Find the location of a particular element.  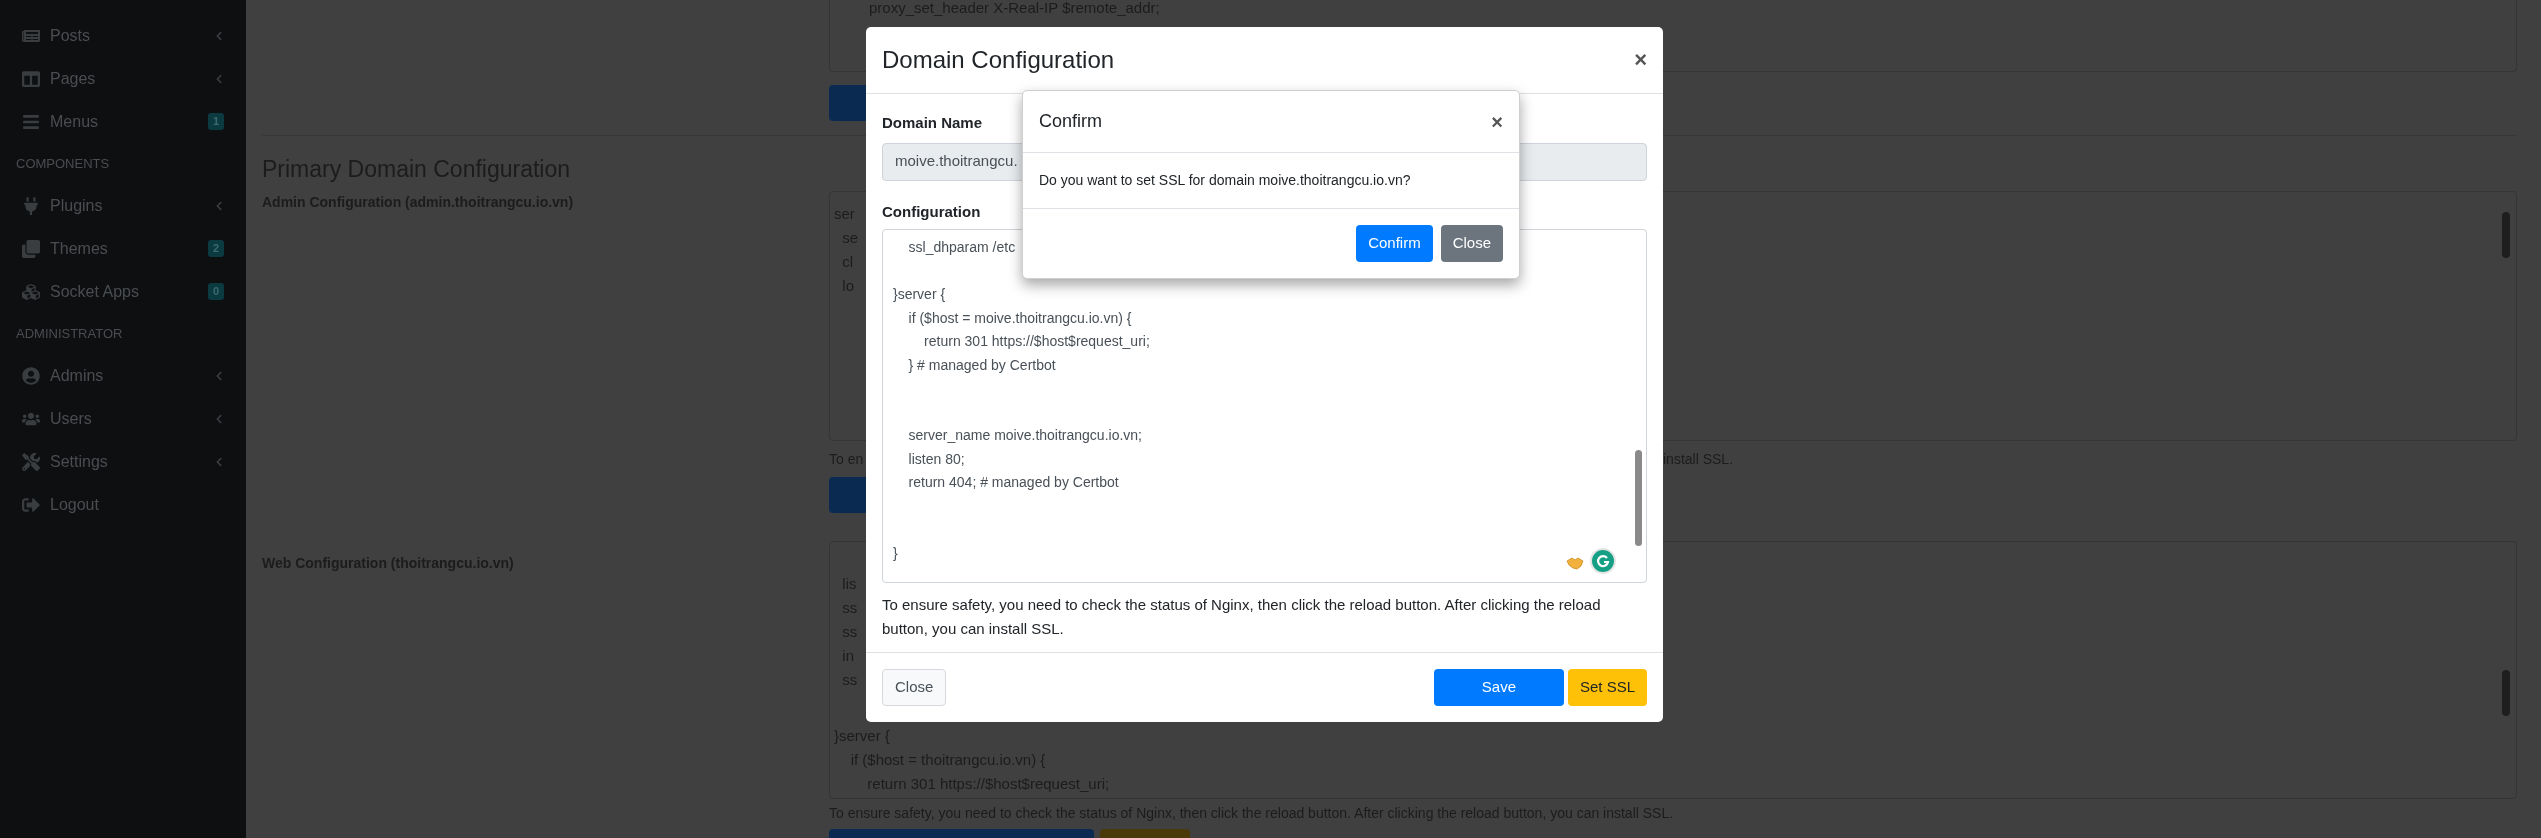

sidebar-item-label: Logout is located at coordinates (75, 504).